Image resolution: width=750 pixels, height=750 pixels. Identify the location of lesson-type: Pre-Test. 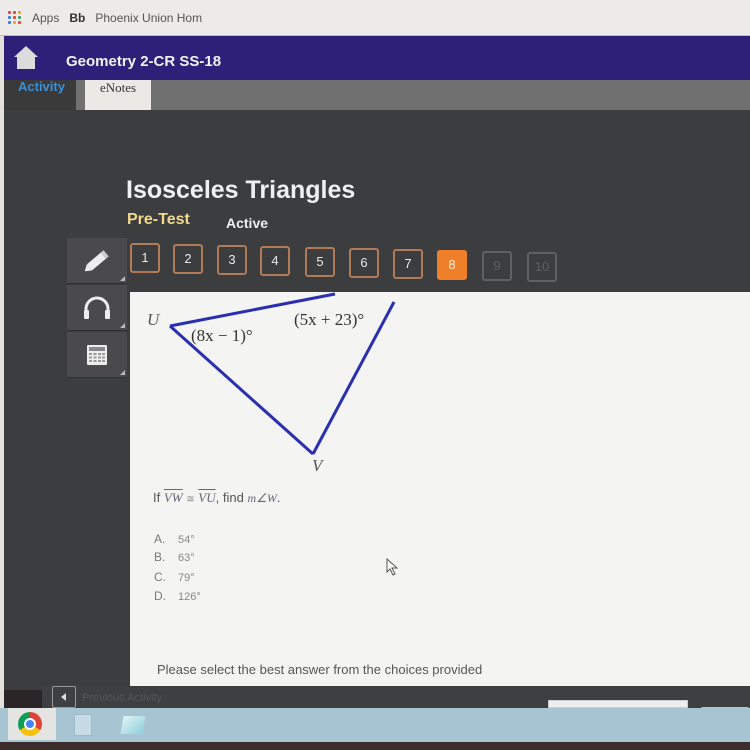
(158, 219).